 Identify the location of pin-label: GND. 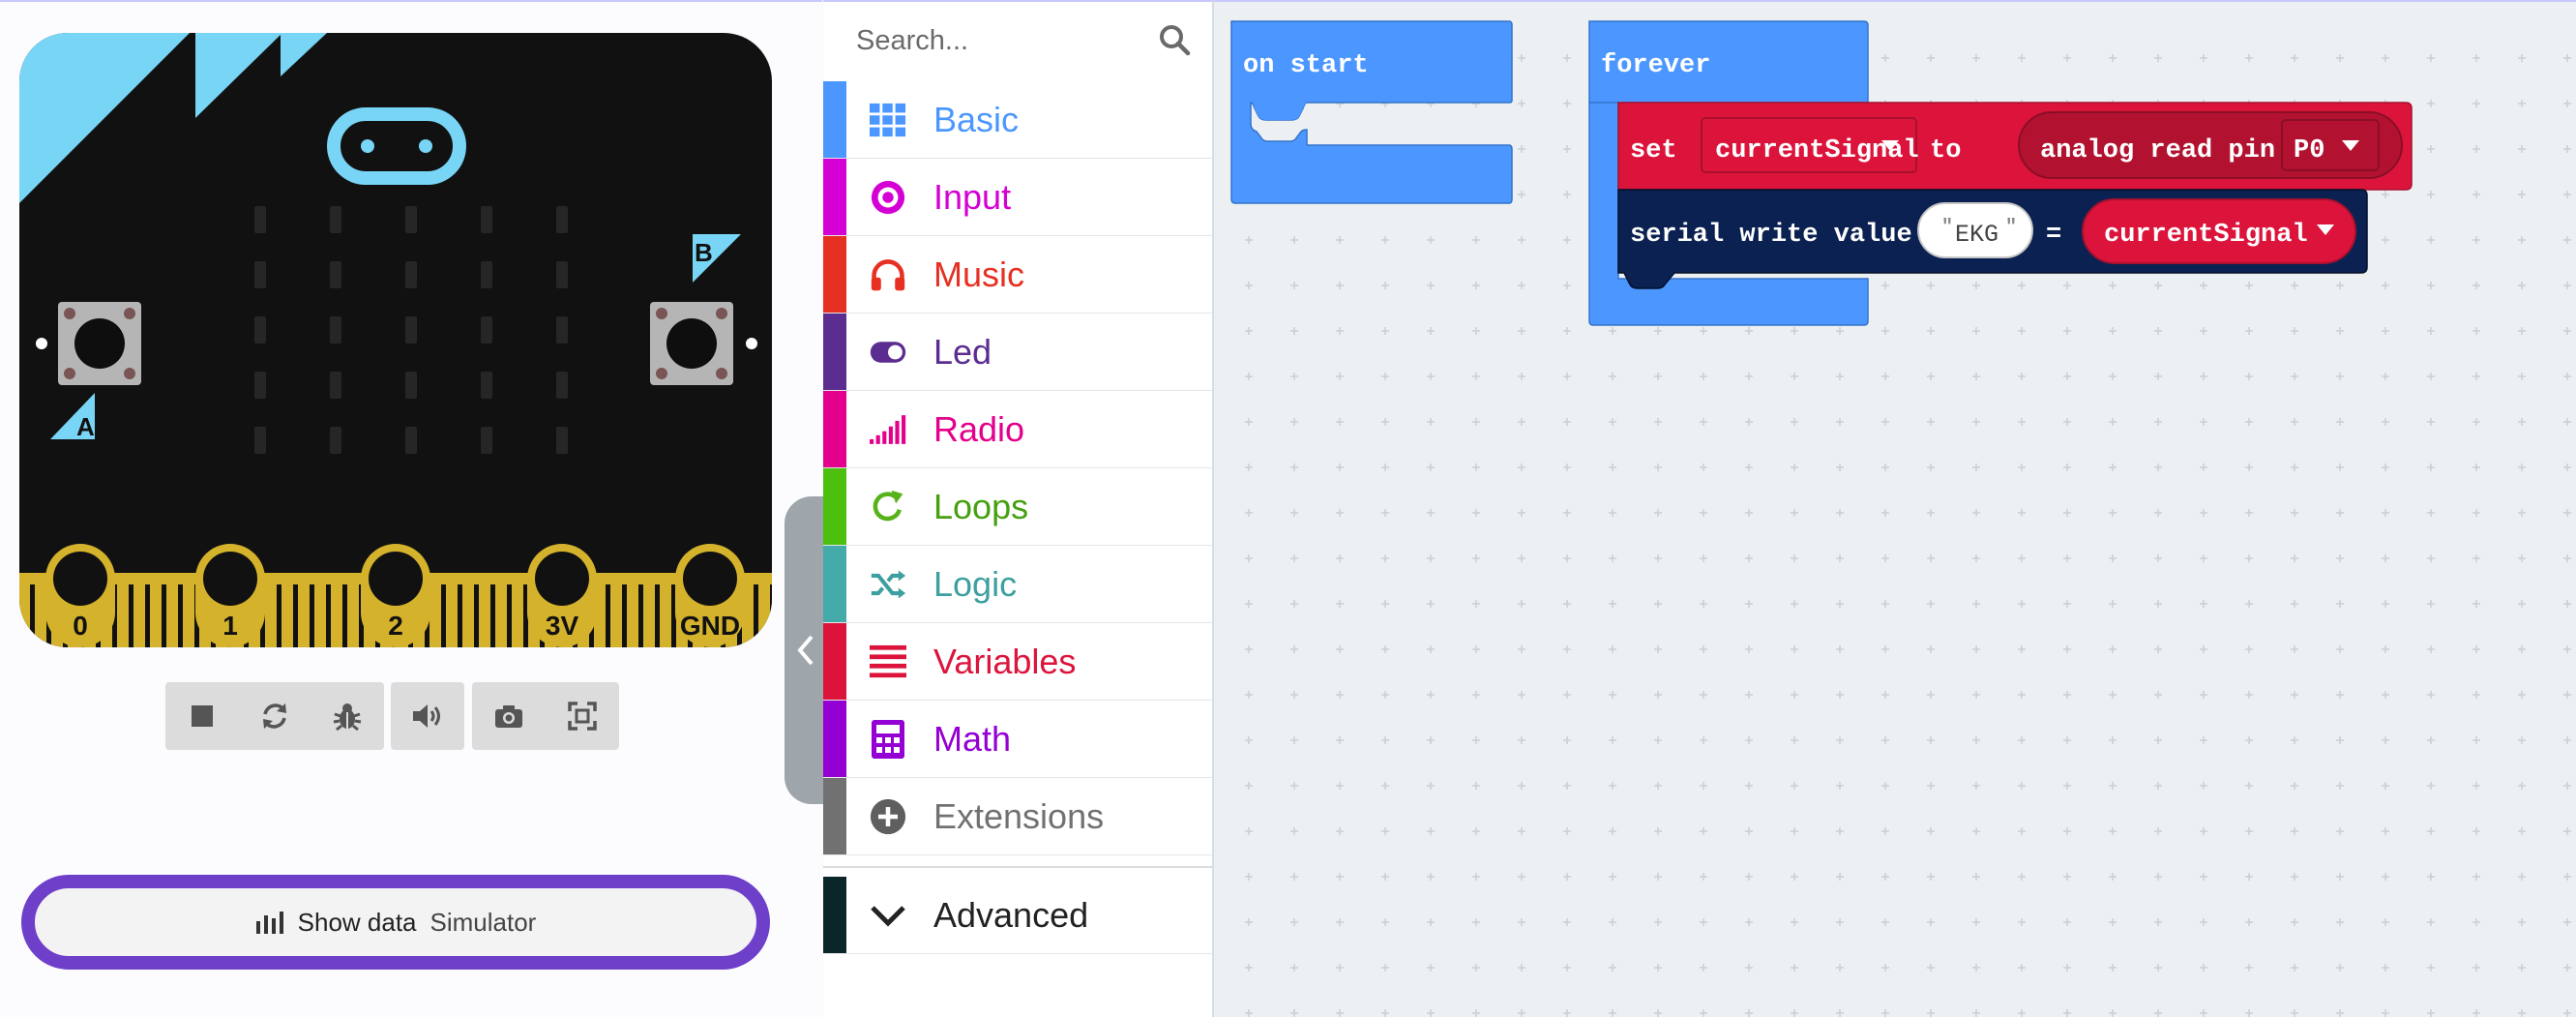
(710, 626).